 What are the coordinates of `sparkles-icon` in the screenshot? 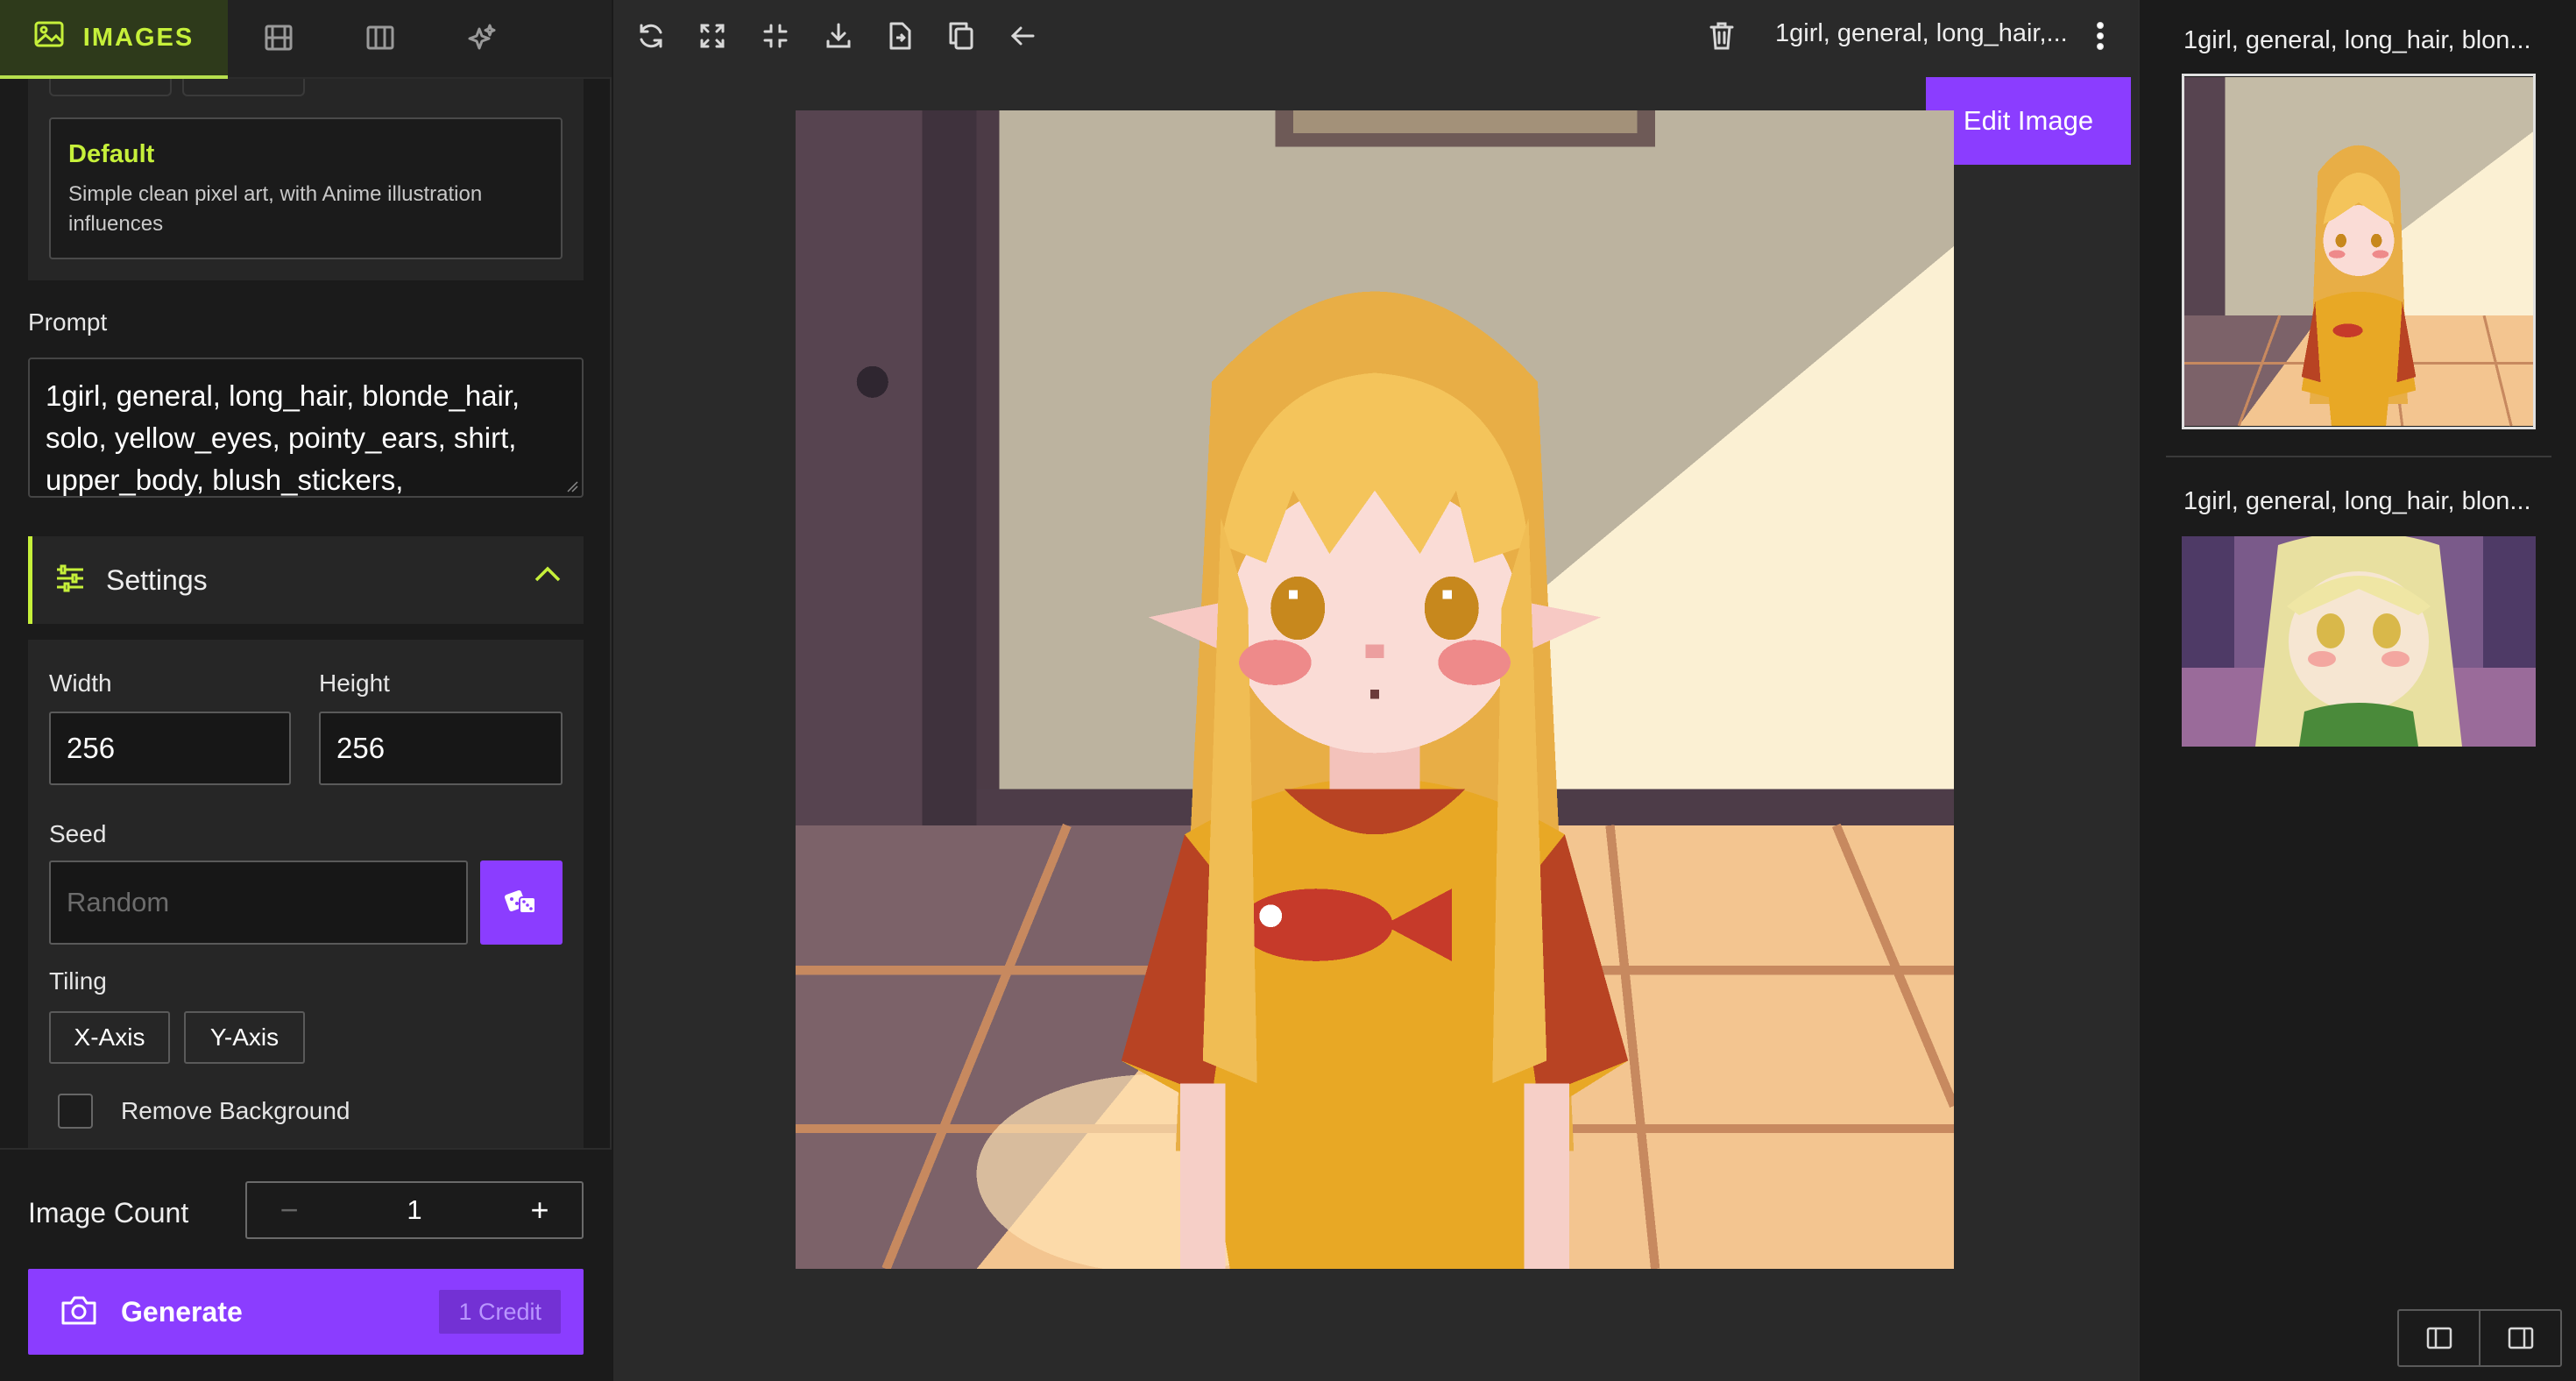 It's located at (482, 40).